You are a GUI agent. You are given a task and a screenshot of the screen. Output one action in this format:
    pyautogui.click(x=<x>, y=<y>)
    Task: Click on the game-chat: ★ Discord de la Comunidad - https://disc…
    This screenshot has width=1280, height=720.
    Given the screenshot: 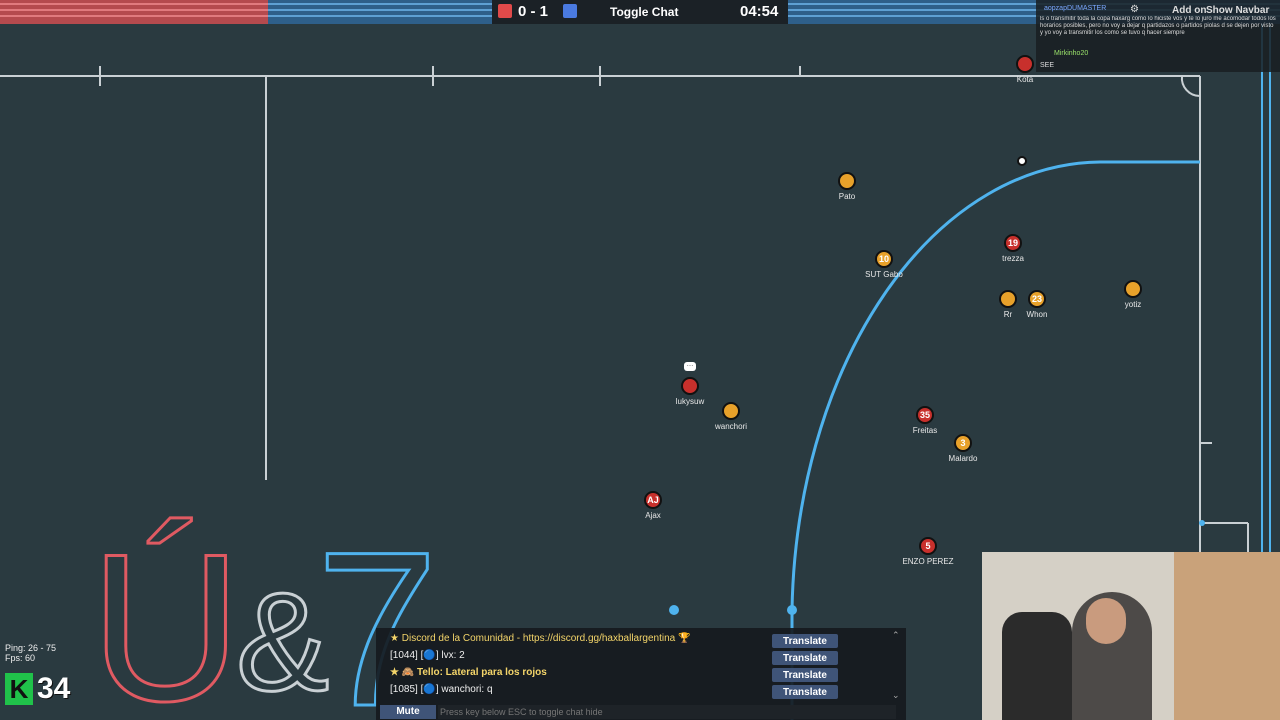 What is the action you would take?
    pyautogui.click(x=641, y=674)
    